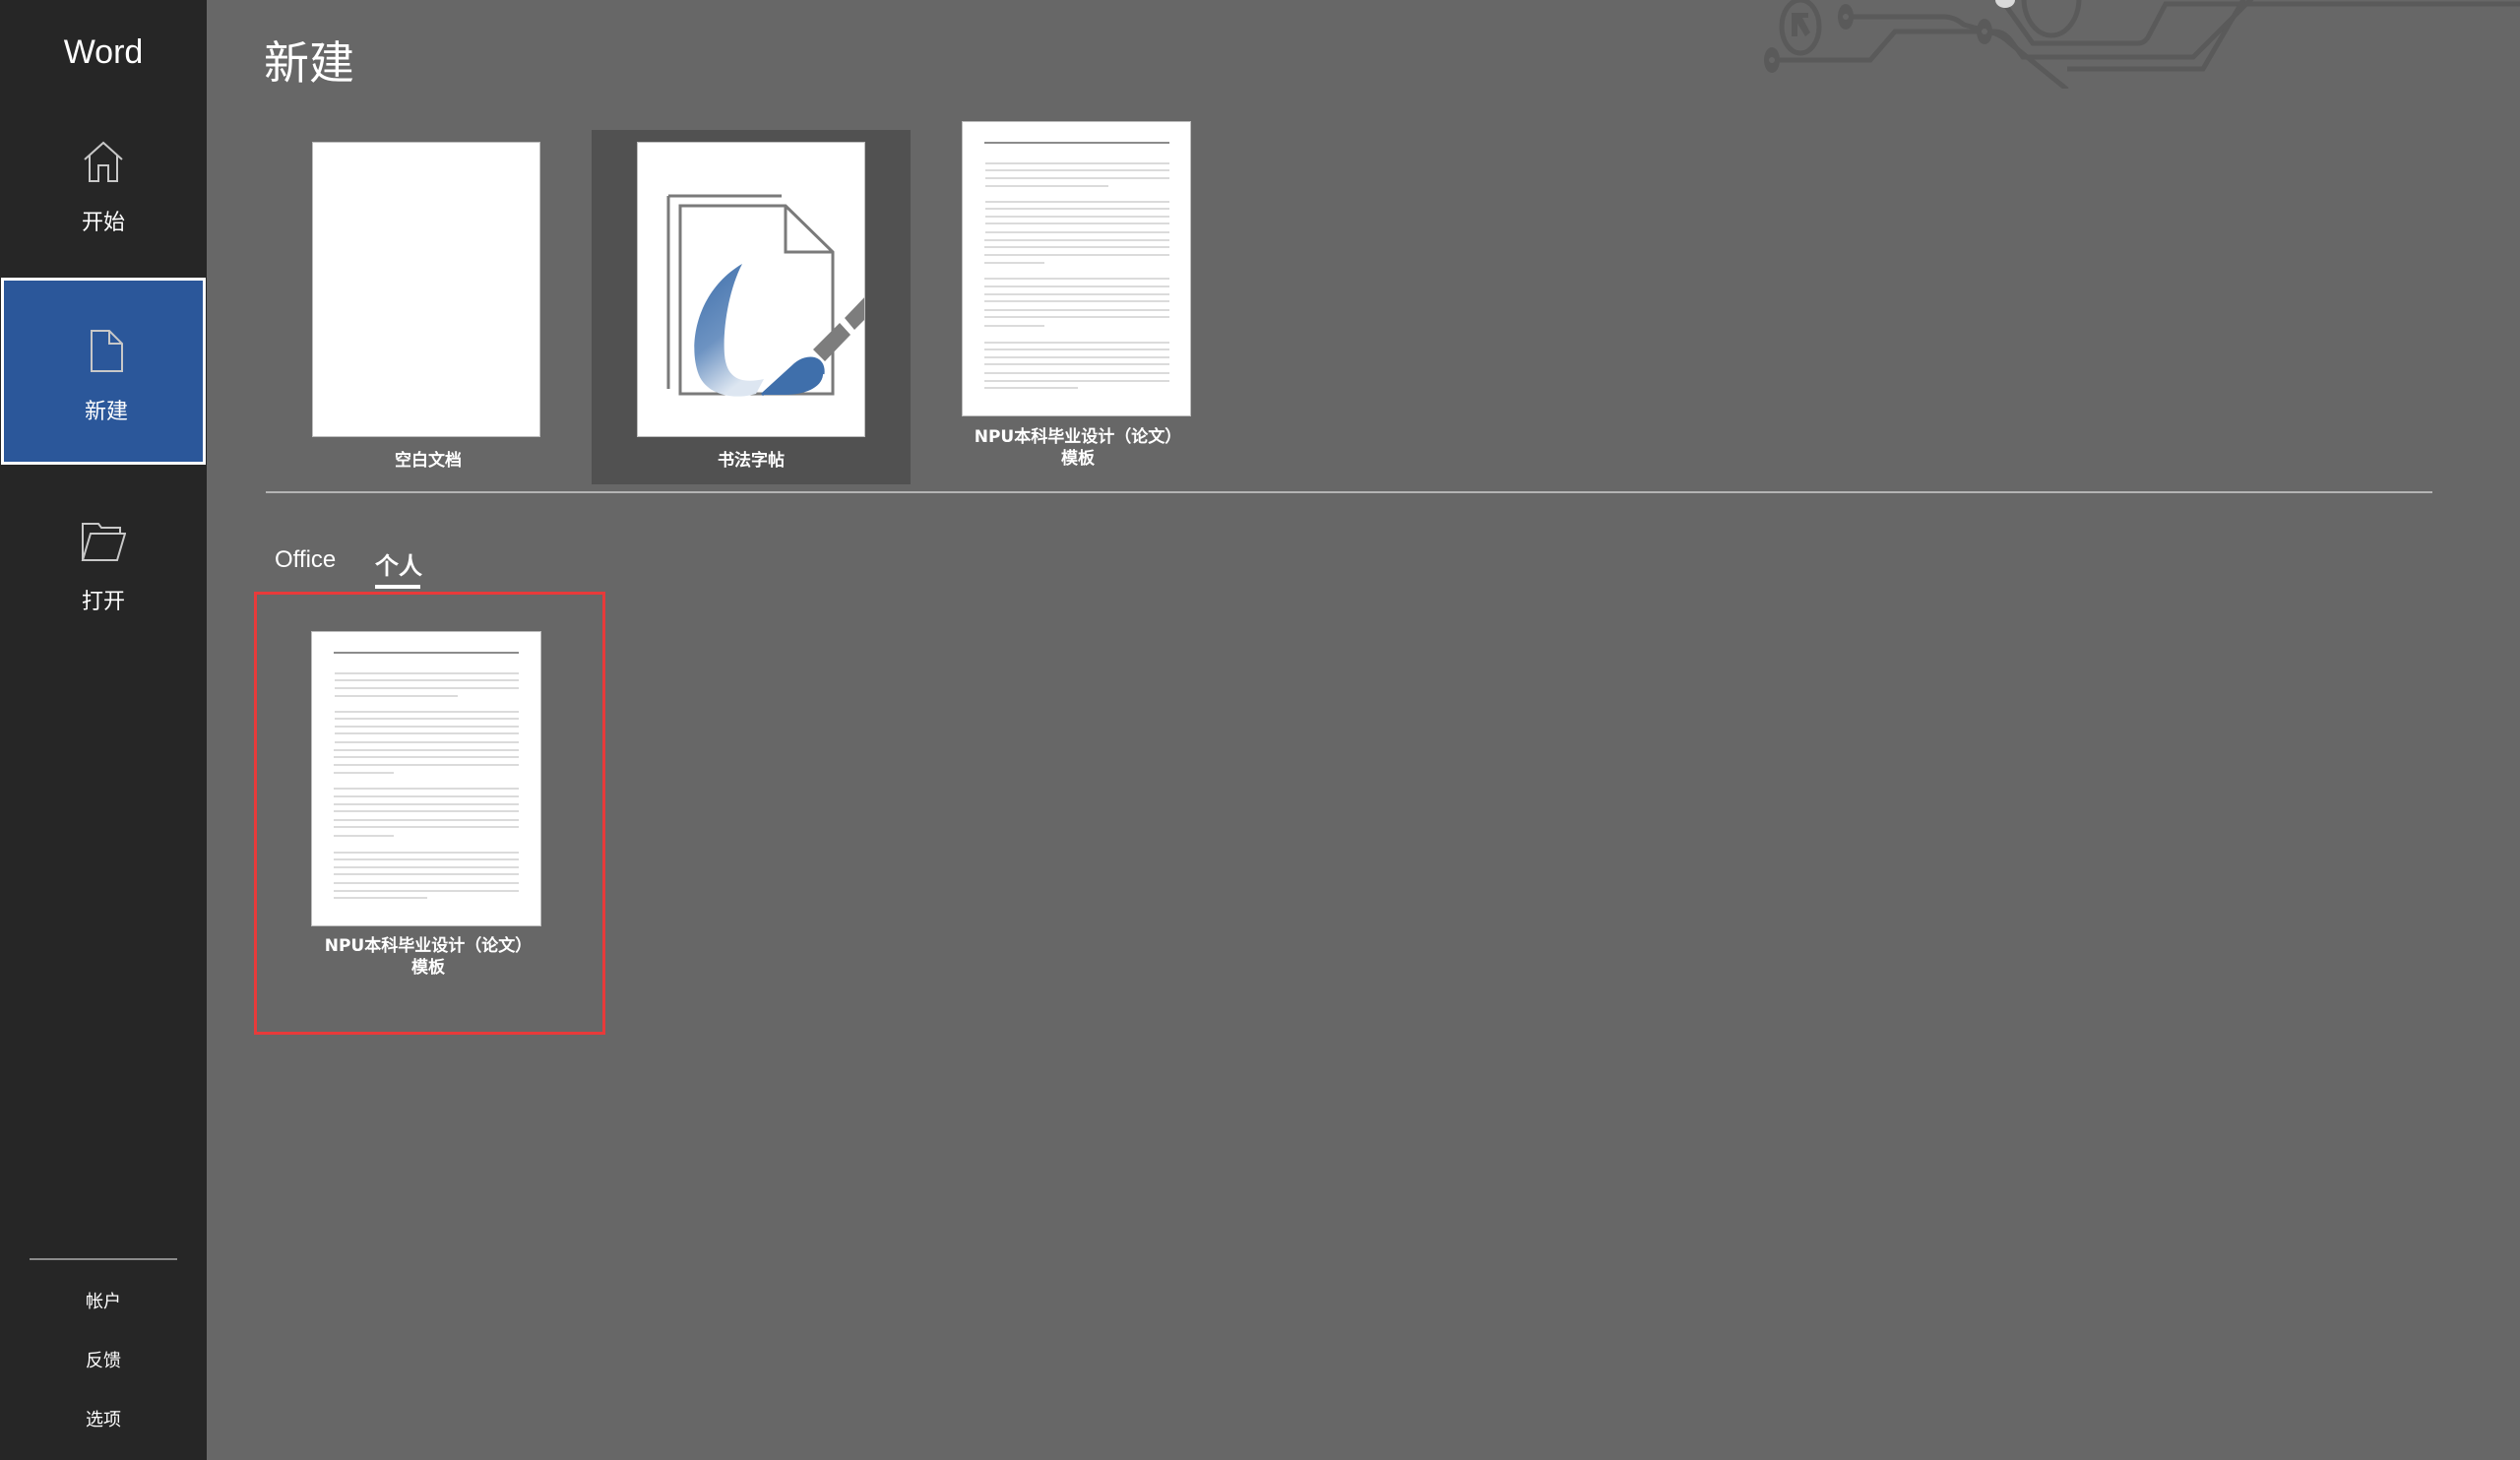 Image resolution: width=2520 pixels, height=1460 pixels. I want to click on sidebar-item-new: 新建, so click(103, 371).